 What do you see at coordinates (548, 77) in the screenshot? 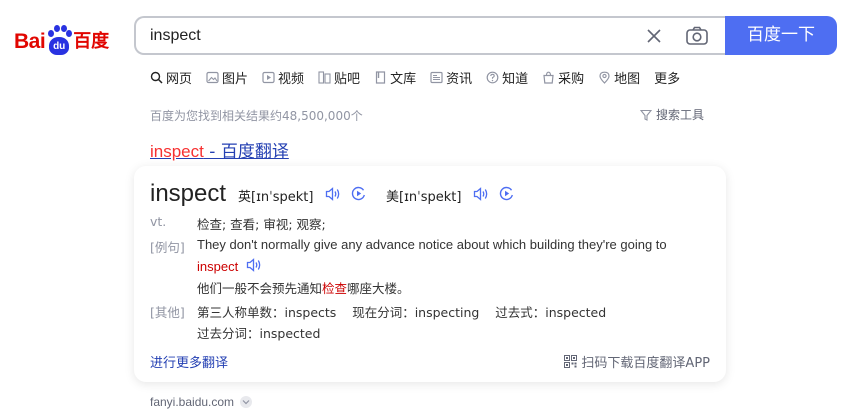
I see `shopping-bag-icon` at bounding box center [548, 77].